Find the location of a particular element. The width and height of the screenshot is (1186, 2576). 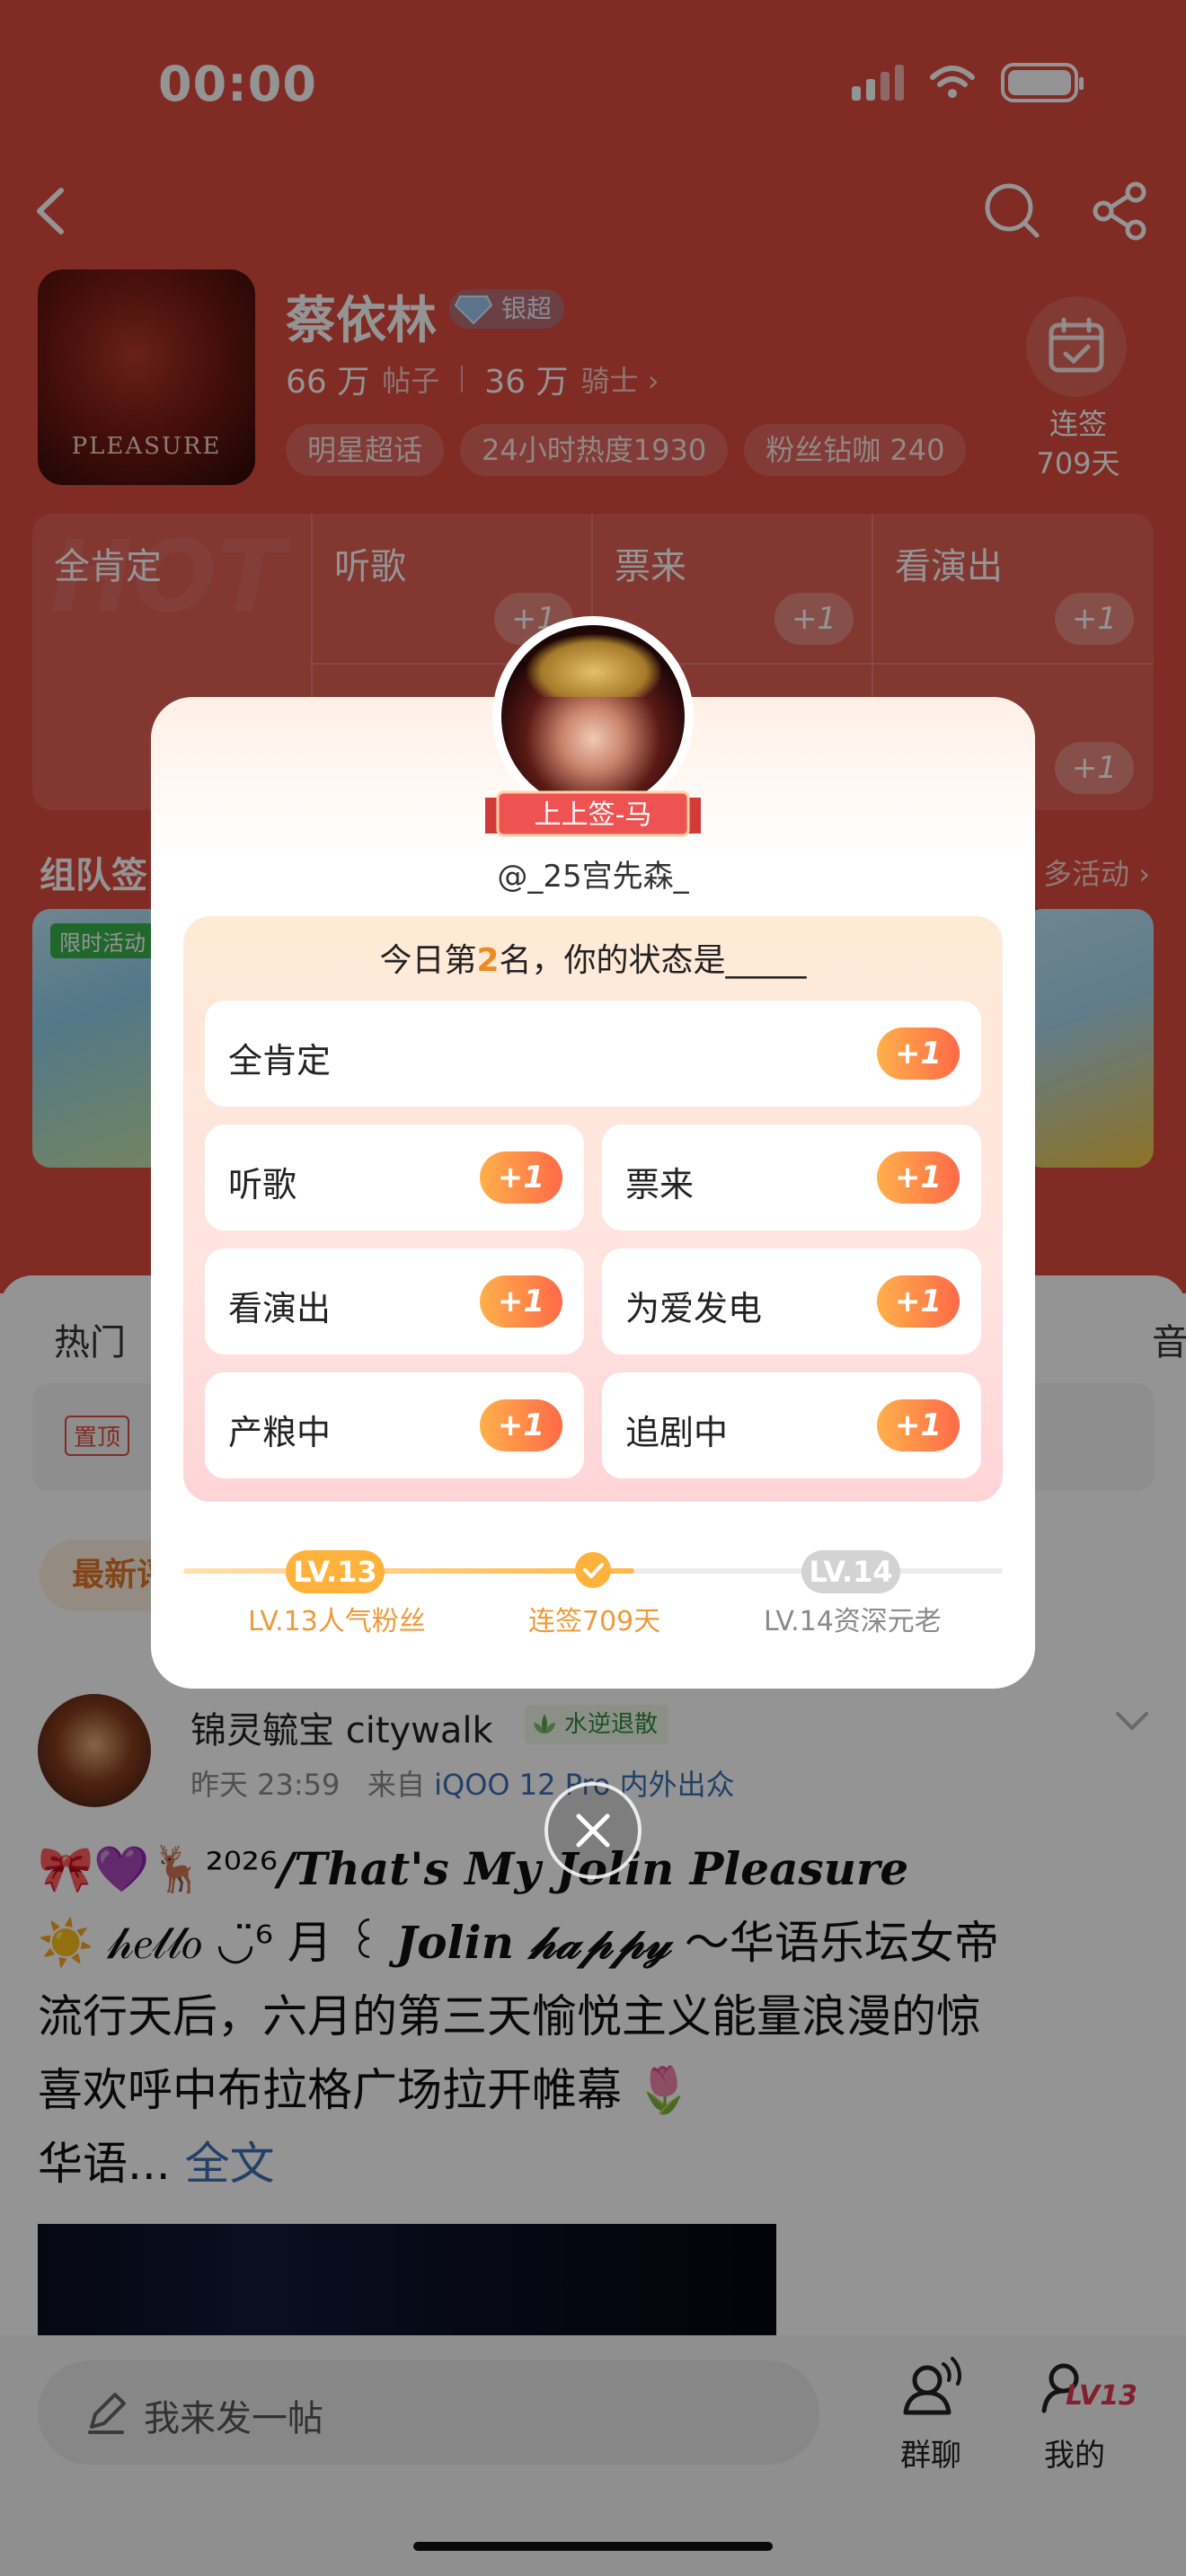

modal-avatar is located at coordinates (593, 716).